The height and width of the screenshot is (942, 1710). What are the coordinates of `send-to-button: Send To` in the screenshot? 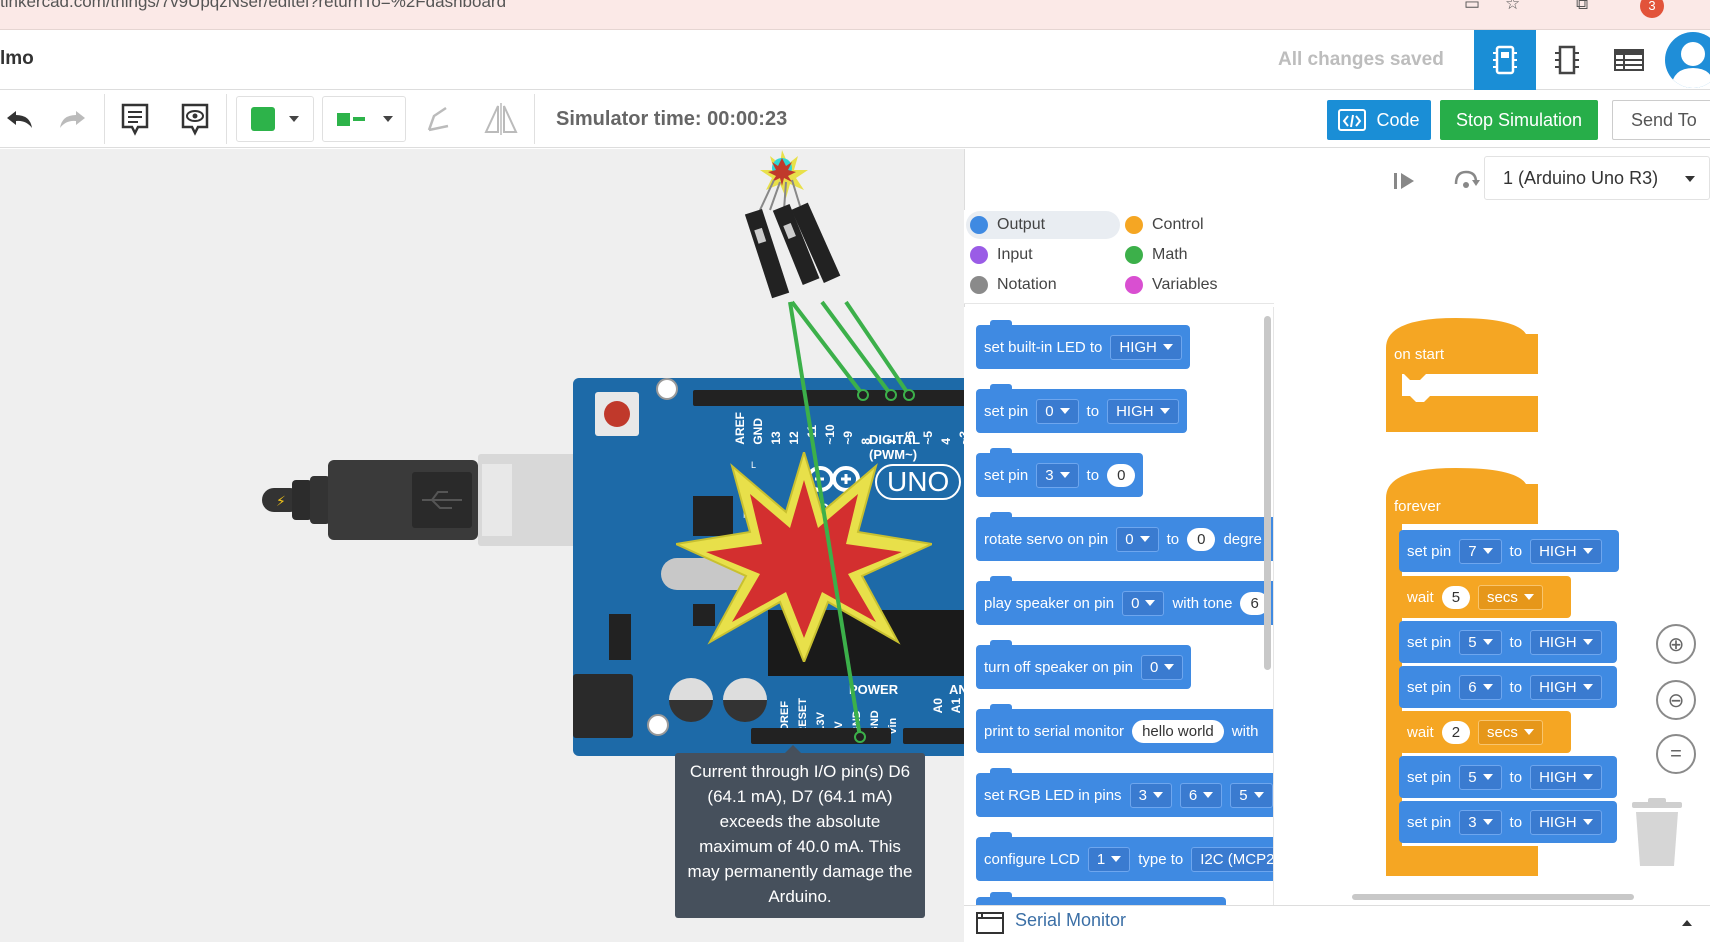 It's located at (1661, 120).